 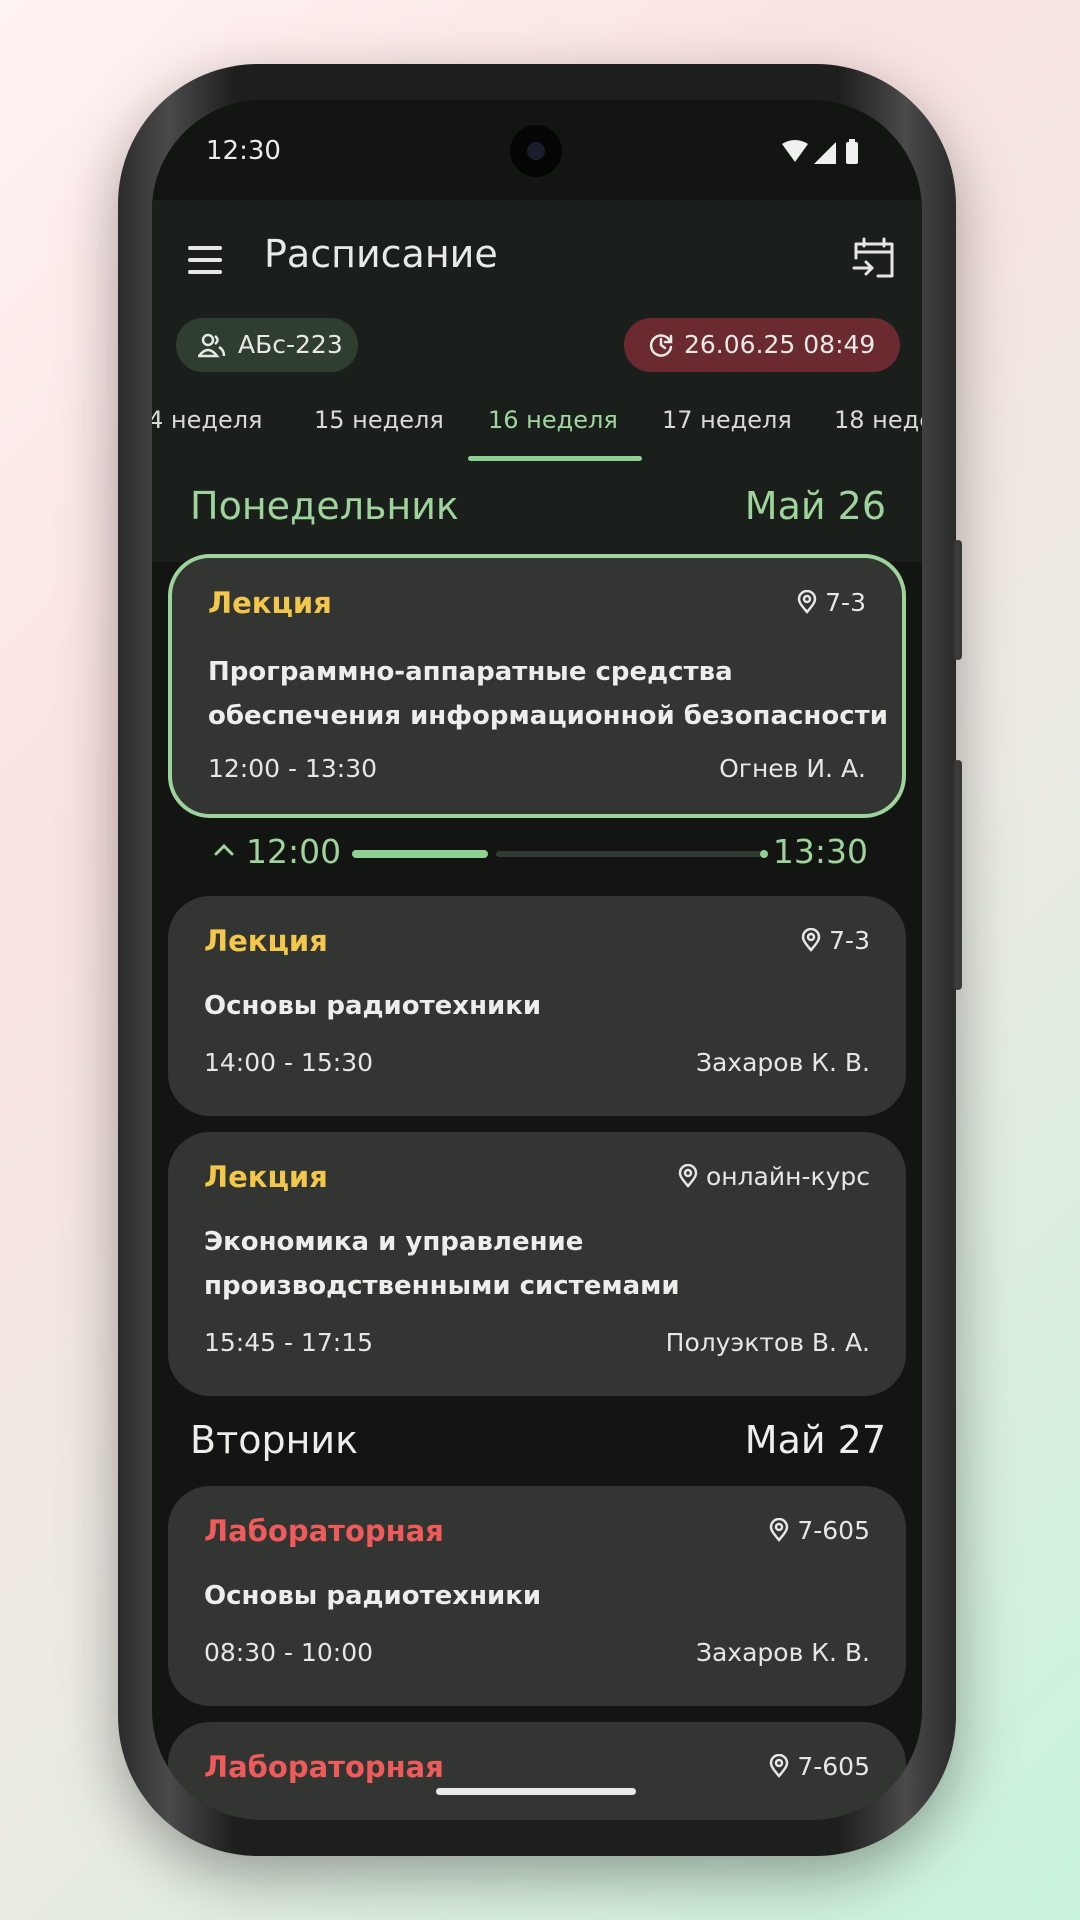 What do you see at coordinates (825, 153) in the screenshot?
I see `signal-icon` at bounding box center [825, 153].